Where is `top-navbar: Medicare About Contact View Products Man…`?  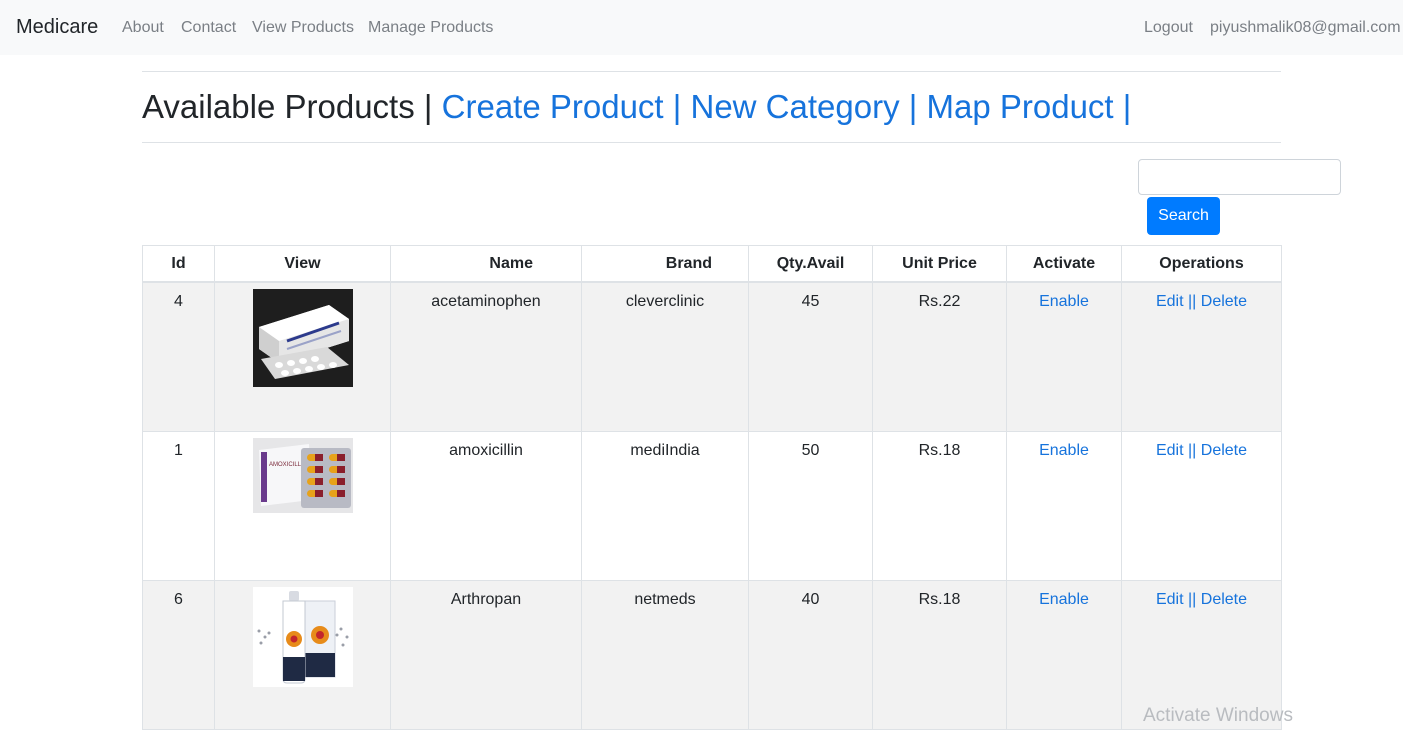
top-navbar: Medicare About Contact View Products Man… is located at coordinates (701, 27).